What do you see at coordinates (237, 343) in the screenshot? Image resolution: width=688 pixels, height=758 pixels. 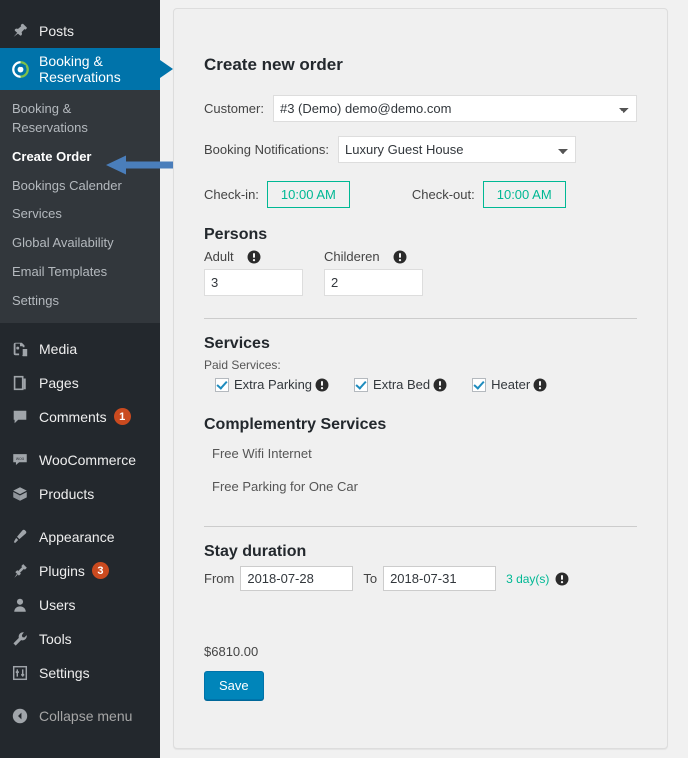 I see `services-heading: Services` at bounding box center [237, 343].